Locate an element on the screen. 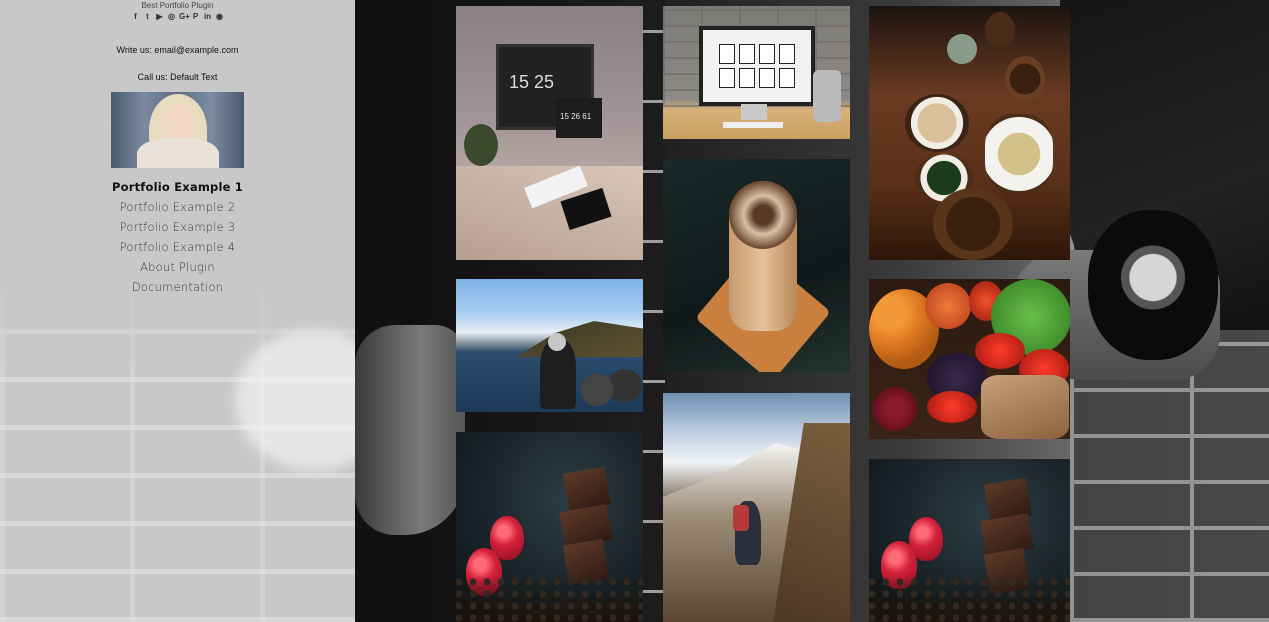 This screenshot has height=622, width=1269. google-plus-icon: G+ is located at coordinates (184, 17).